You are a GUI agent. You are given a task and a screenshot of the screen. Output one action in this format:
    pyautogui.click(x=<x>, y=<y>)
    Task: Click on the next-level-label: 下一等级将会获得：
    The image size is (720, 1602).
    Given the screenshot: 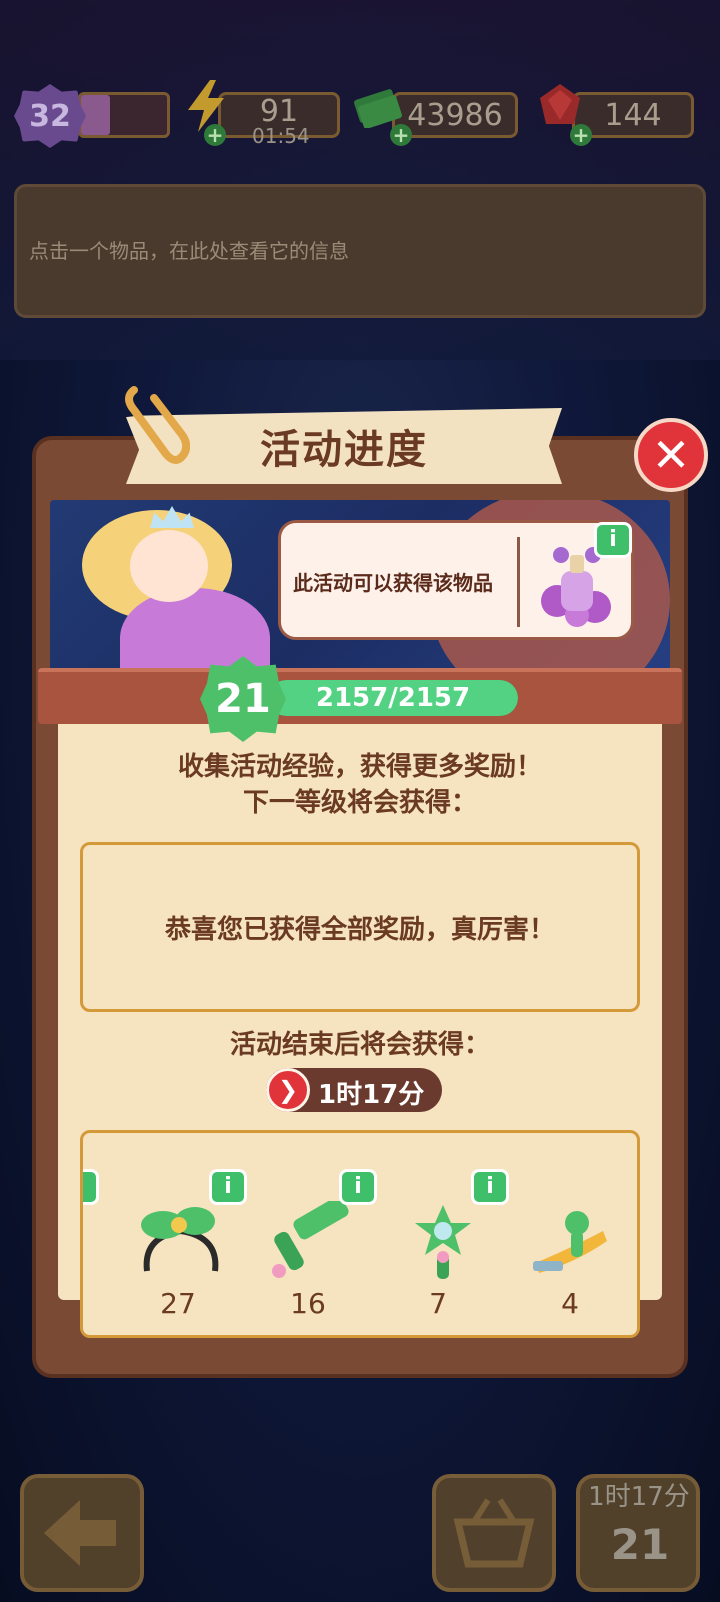 What is the action you would take?
    pyautogui.click(x=359, y=803)
    